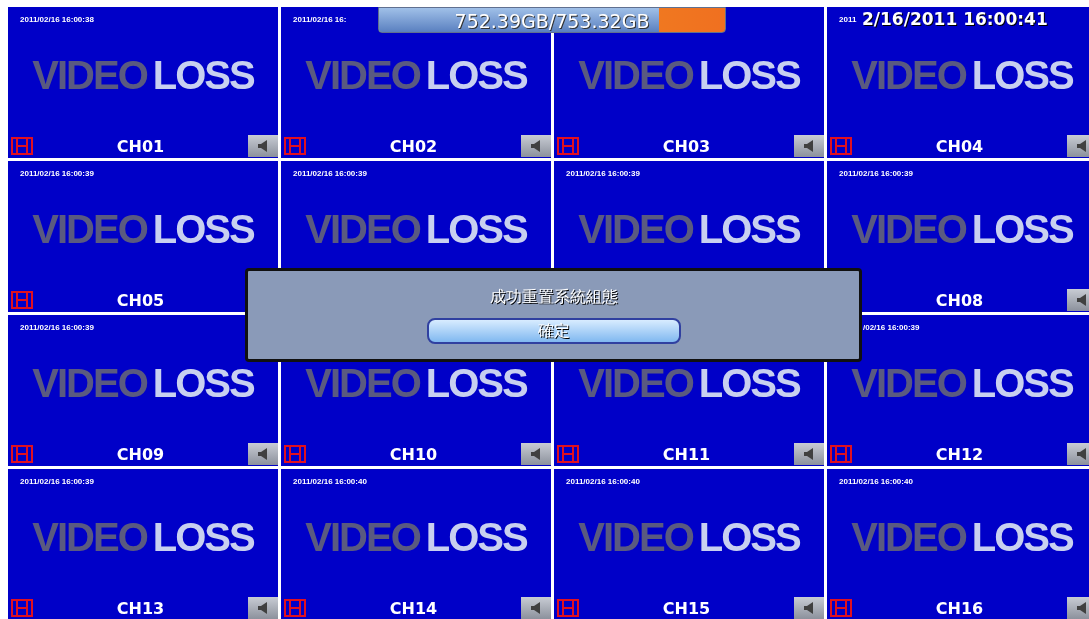 The width and height of the screenshot is (1089, 619). What do you see at coordinates (140, 608) in the screenshot?
I see `channel-label: CH13` at bounding box center [140, 608].